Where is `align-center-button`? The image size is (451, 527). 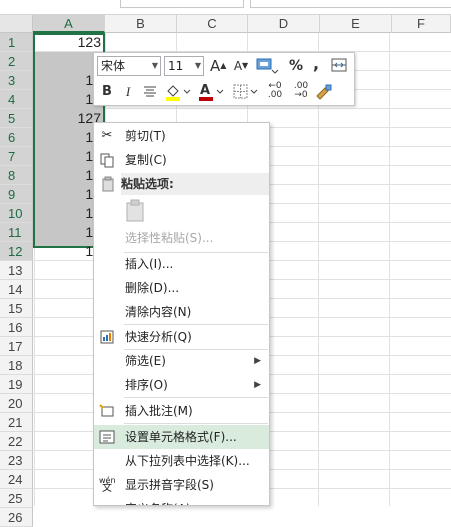
align-center-button is located at coordinates (150, 94).